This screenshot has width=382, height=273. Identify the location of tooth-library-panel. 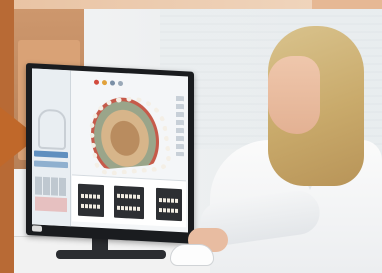
(129, 201).